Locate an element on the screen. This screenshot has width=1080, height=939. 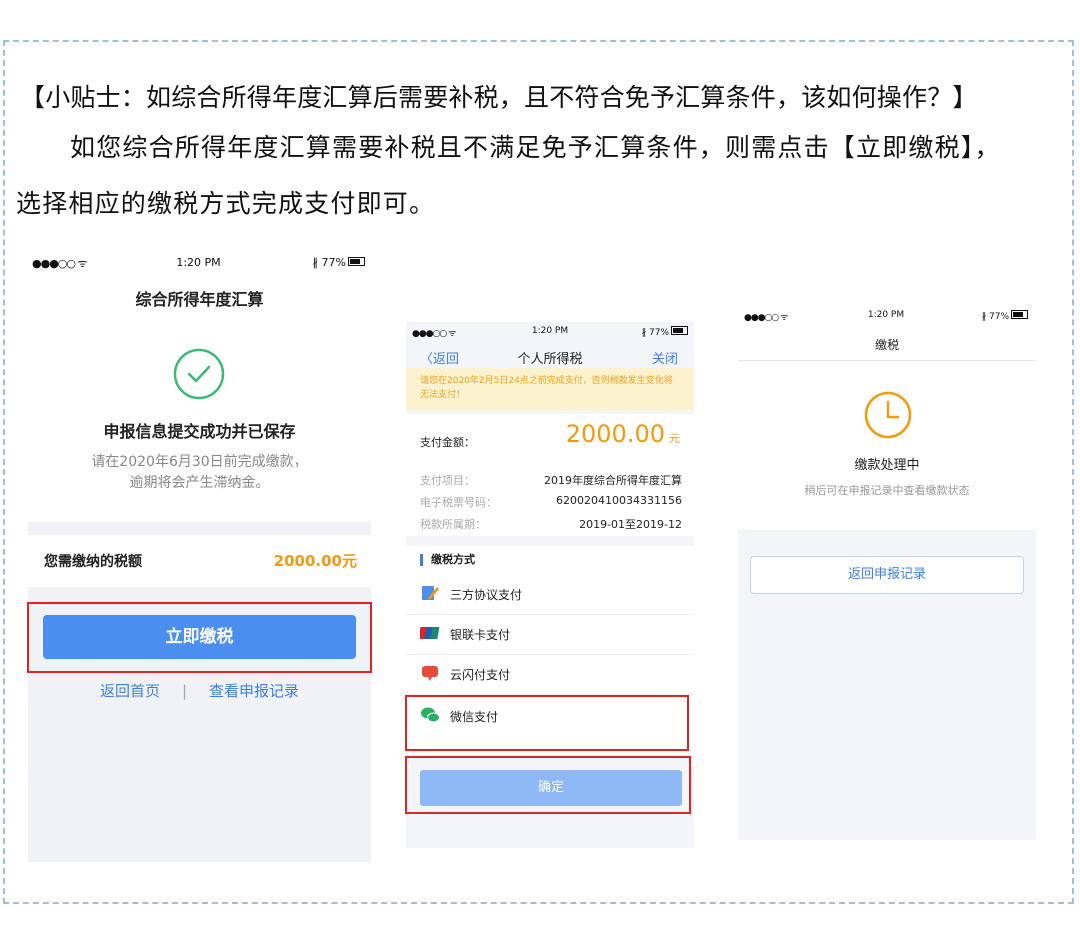
view-records-link: 查看申报记录 is located at coordinates (254, 691).